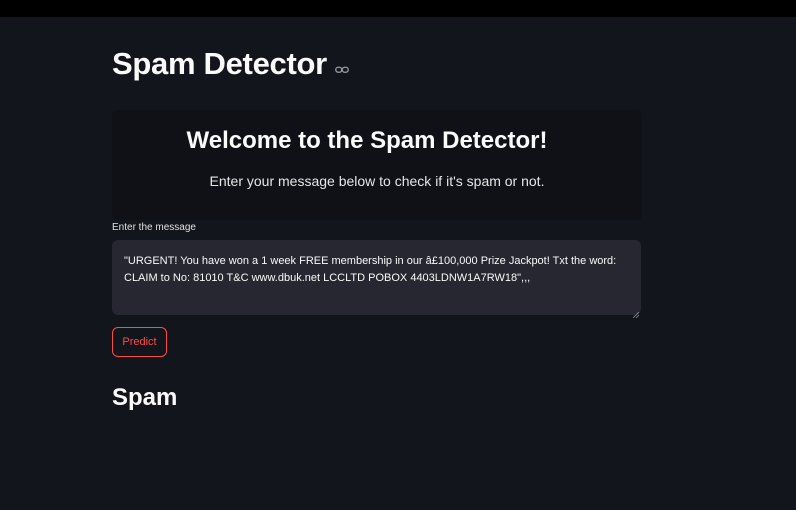 The image size is (796, 510). What do you see at coordinates (398, 8) in the screenshot?
I see `top-bar` at bounding box center [398, 8].